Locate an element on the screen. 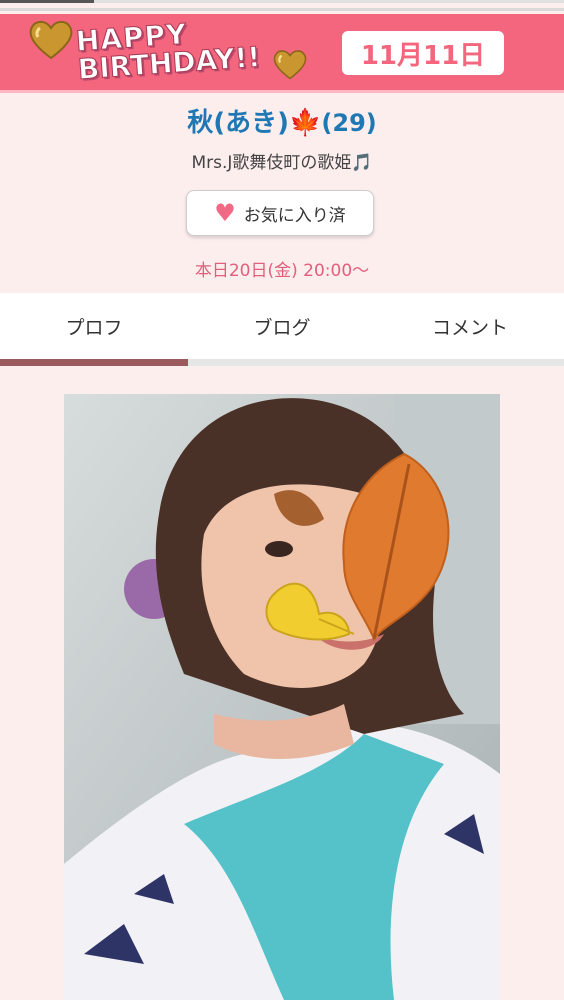 The image size is (564, 1000). tab-profile: プロフ is located at coordinates (94, 326).